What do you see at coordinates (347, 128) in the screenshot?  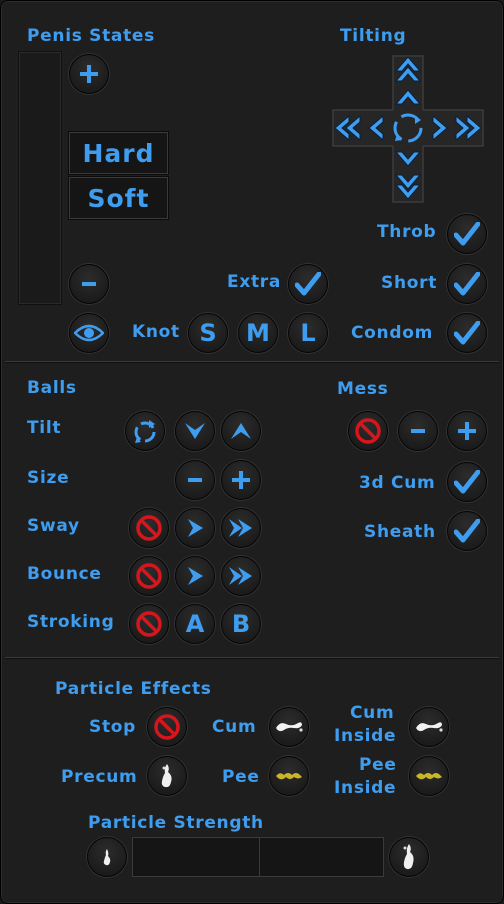 I see `tilt-left-fast-button` at bounding box center [347, 128].